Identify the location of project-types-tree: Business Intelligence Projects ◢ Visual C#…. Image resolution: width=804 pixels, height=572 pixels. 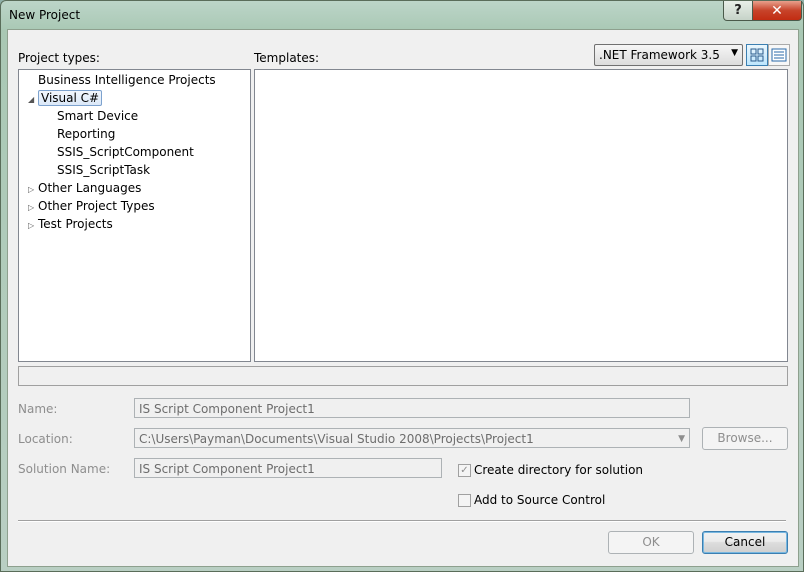
(134, 215).